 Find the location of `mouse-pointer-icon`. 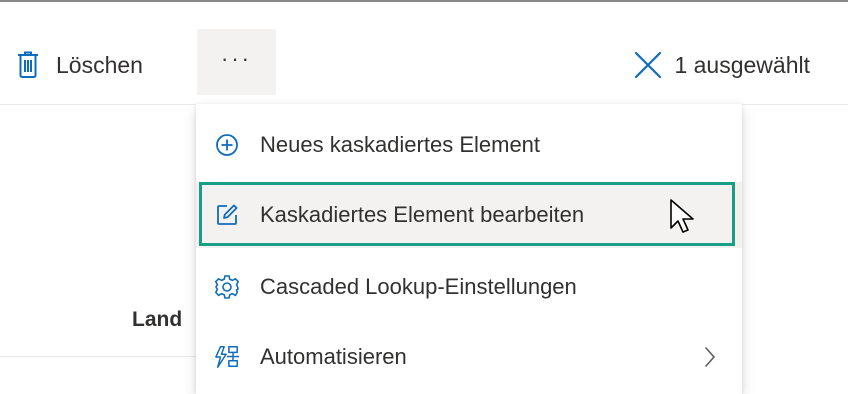

mouse-pointer-icon is located at coordinates (684, 218).